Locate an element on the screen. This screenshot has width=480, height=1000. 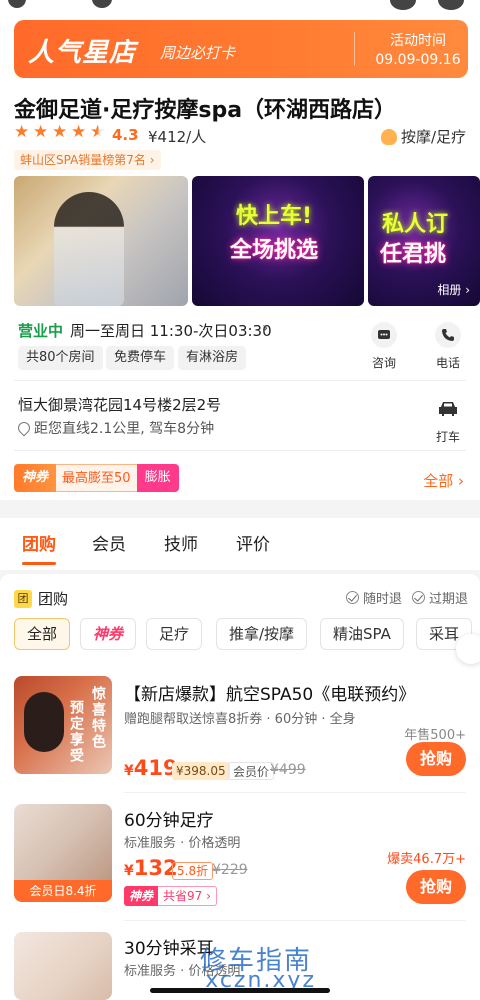
location-pin-icon is located at coordinates (24, 428).